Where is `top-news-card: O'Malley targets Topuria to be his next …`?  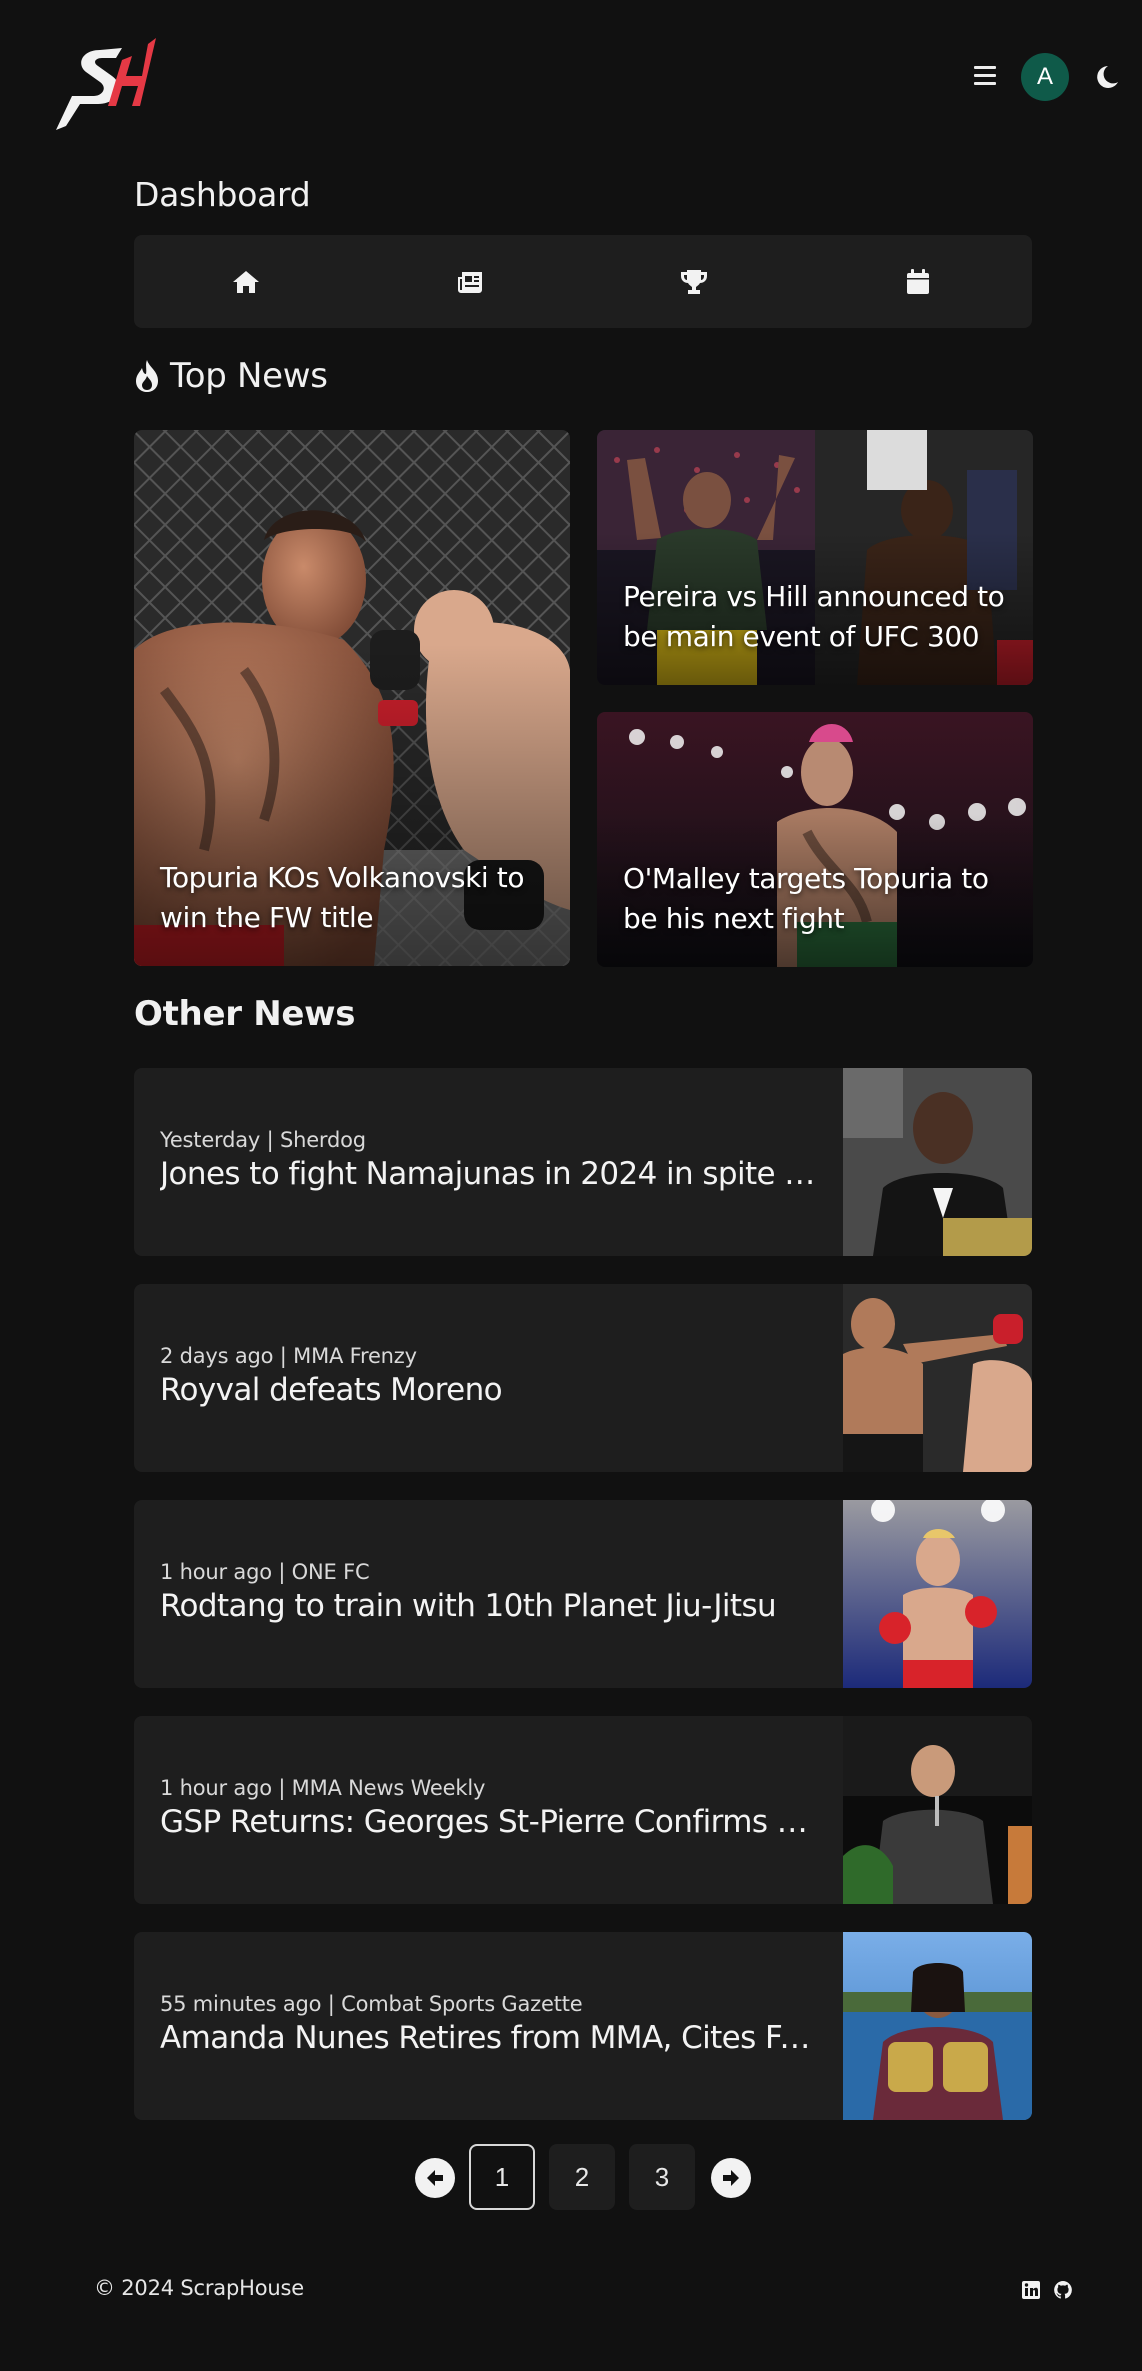 top-news-card: O'Malley targets Topuria to be his next … is located at coordinates (815, 839).